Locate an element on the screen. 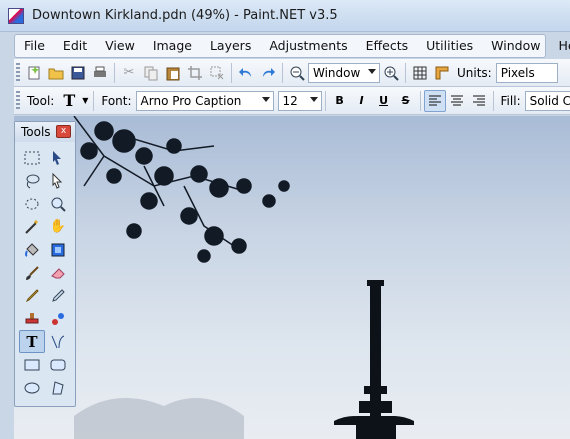 Image resolution: width=570 pixels, height=439 pixels. move-selection-icon is located at coordinates (58, 157).